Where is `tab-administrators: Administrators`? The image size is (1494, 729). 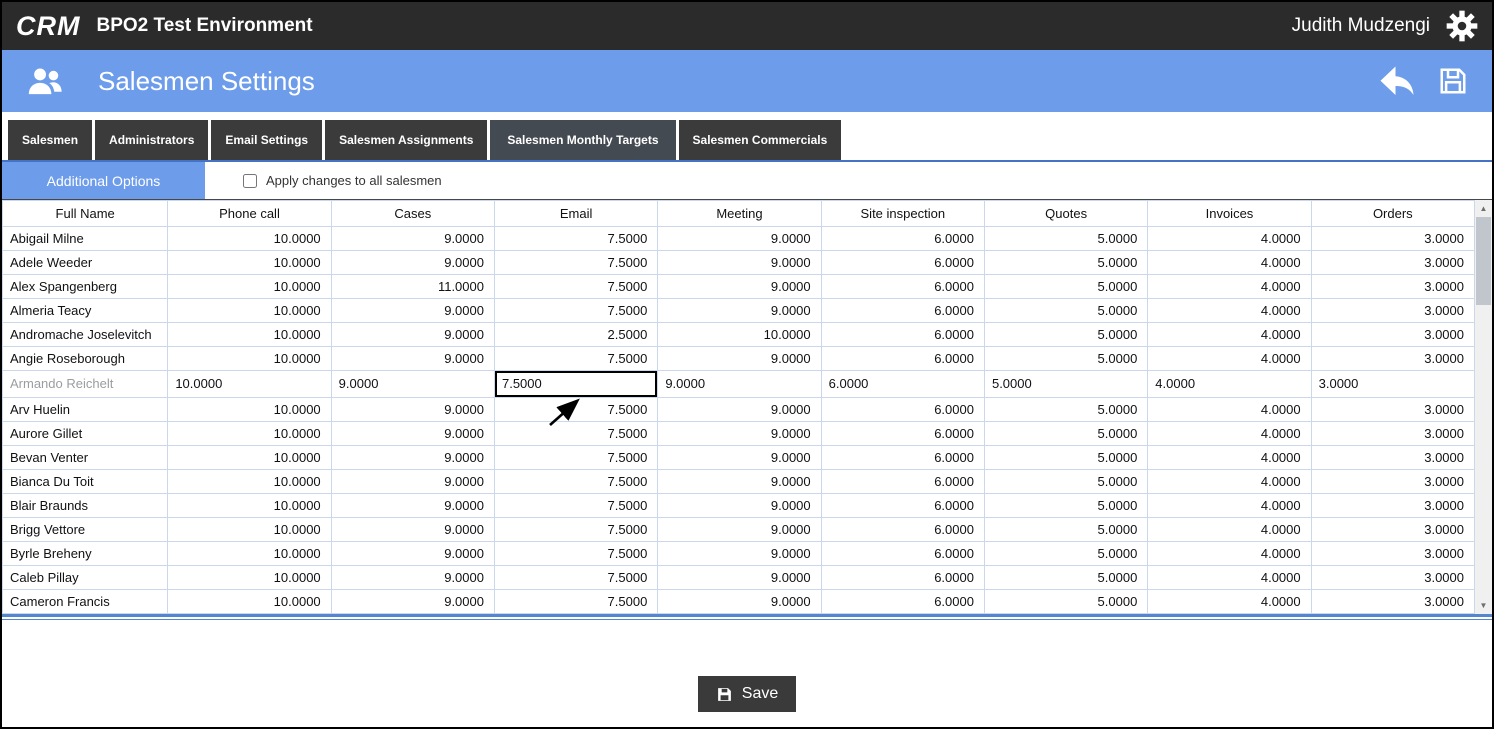
tab-administrators: Administrators is located at coordinates (152, 140).